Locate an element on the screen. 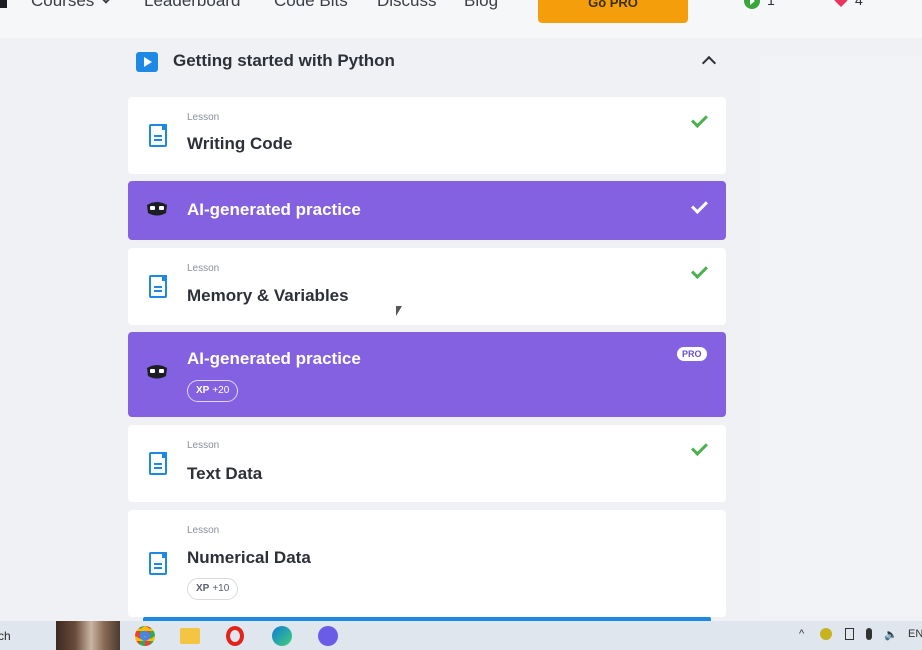  nav-courses-label: Courses is located at coordinates (63, 5).